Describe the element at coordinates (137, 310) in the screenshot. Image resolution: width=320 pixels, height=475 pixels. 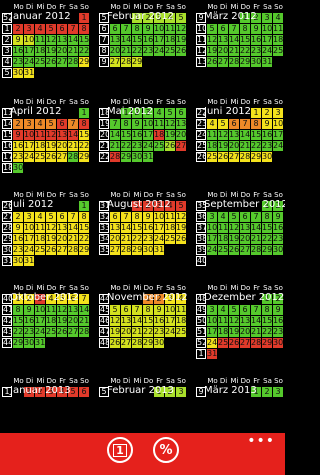
I see `day-cell: 7` at that location.